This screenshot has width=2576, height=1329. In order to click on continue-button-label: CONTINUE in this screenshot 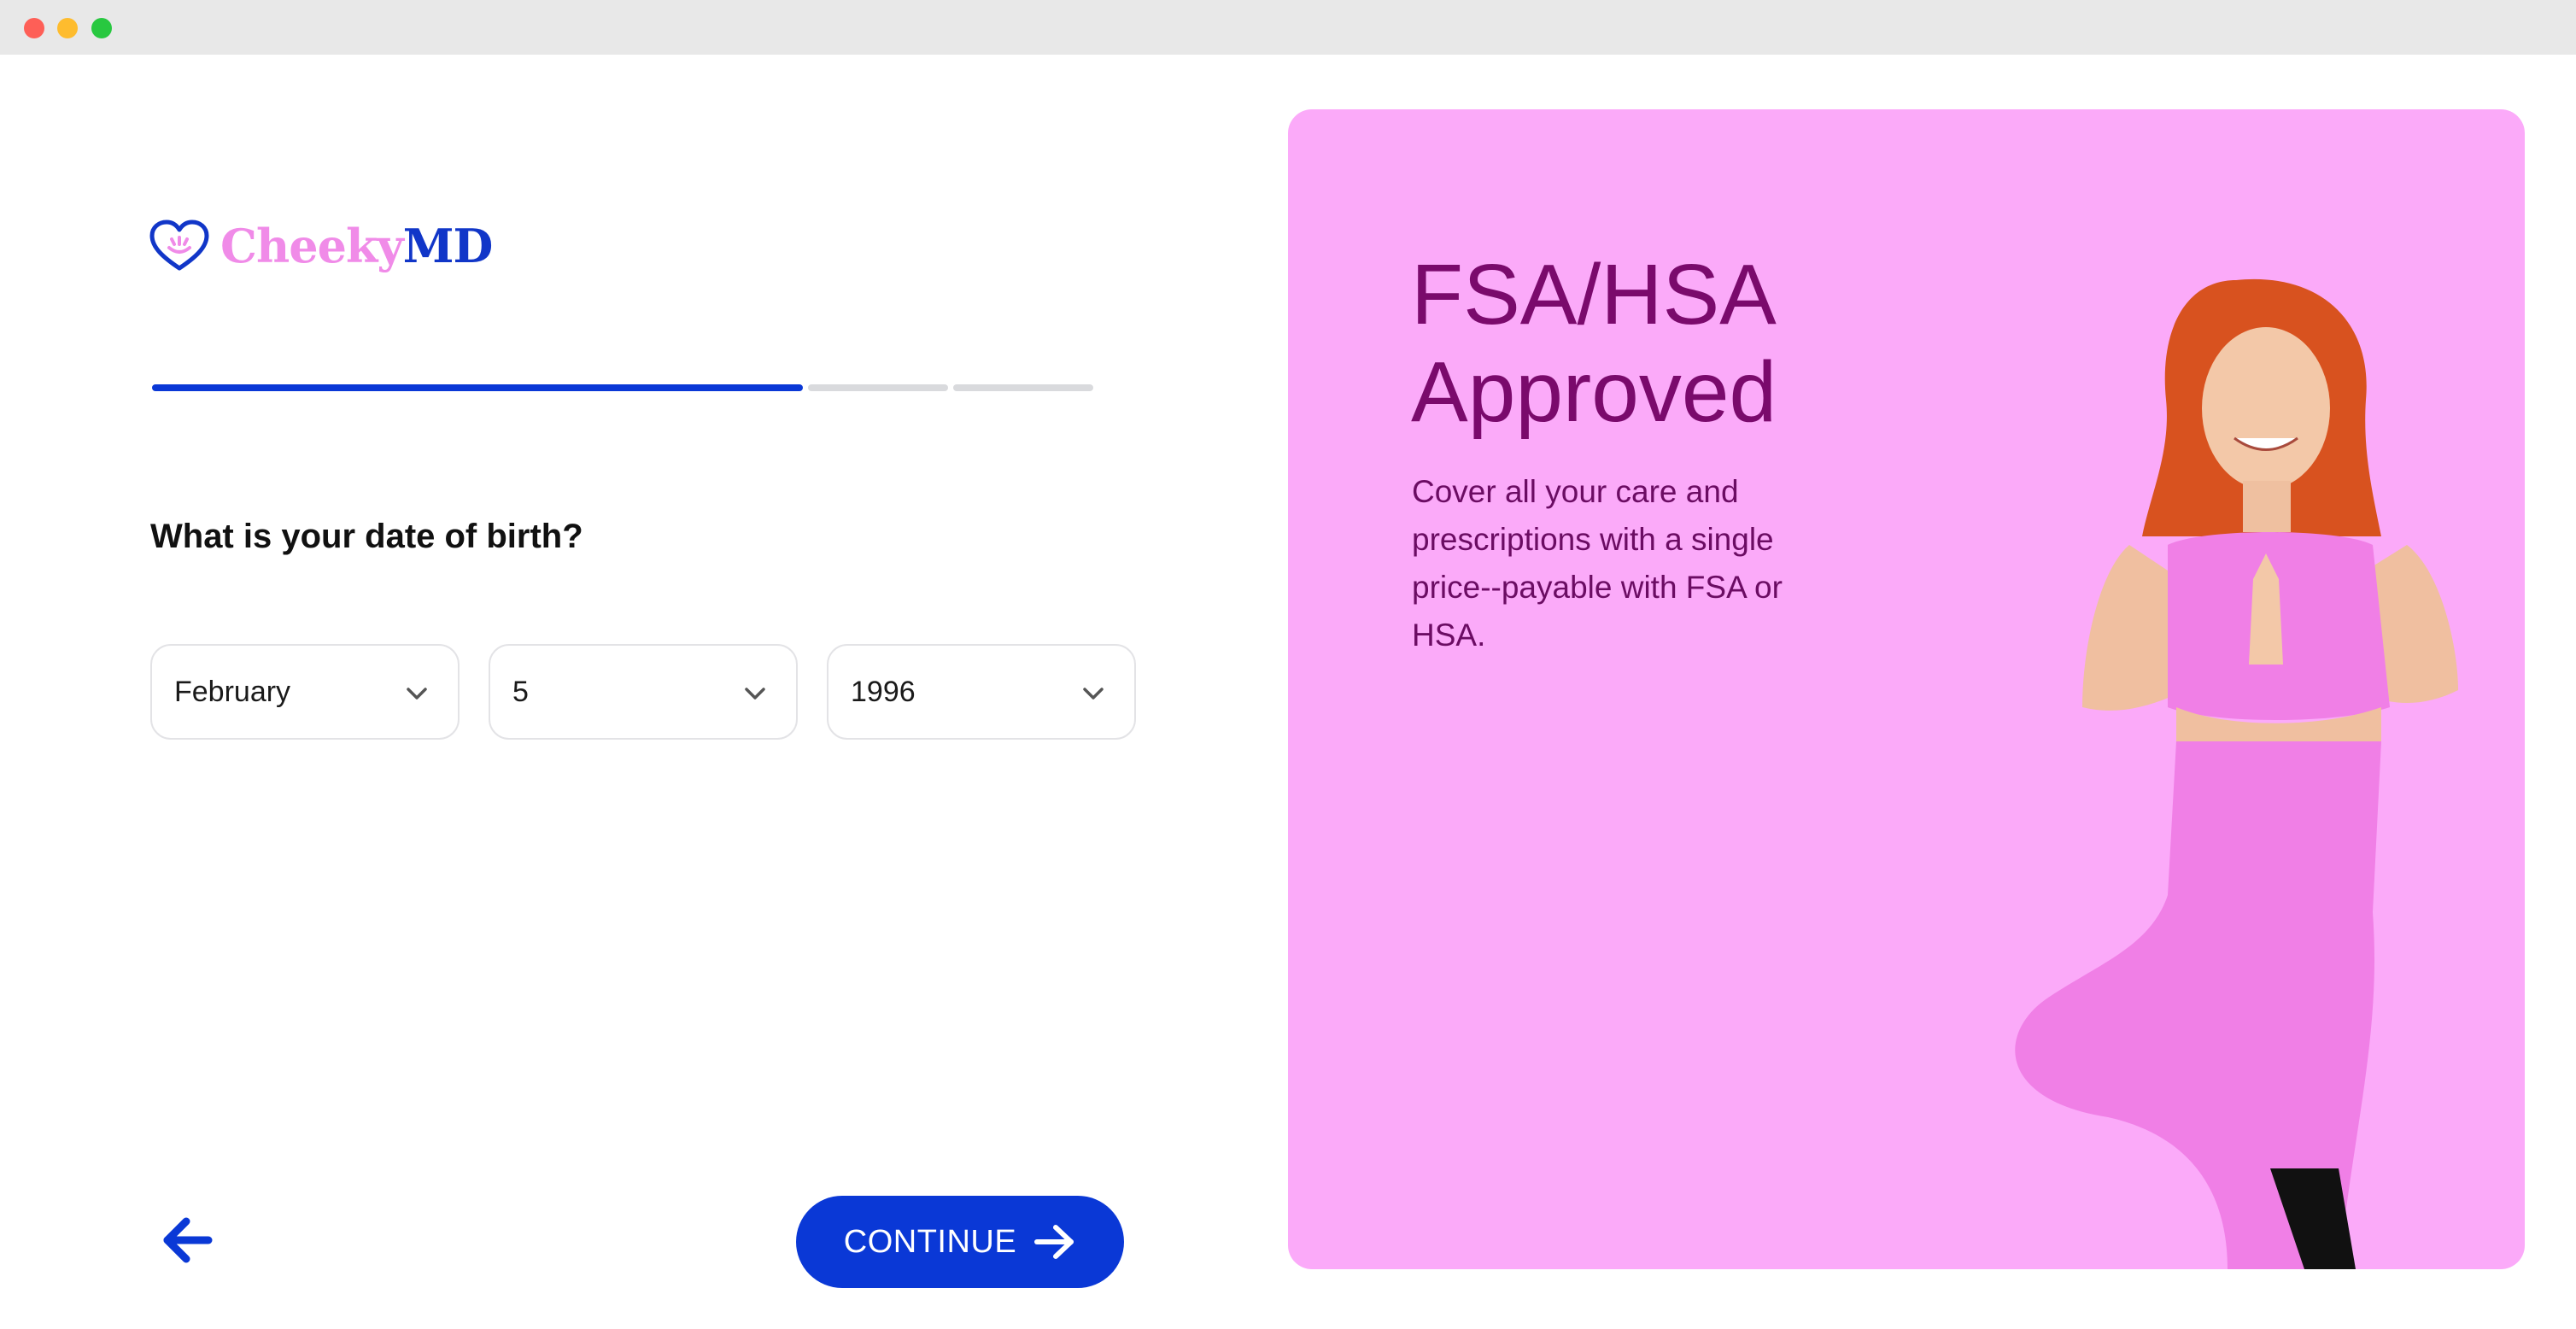, I will do `click(930, 1241)`.